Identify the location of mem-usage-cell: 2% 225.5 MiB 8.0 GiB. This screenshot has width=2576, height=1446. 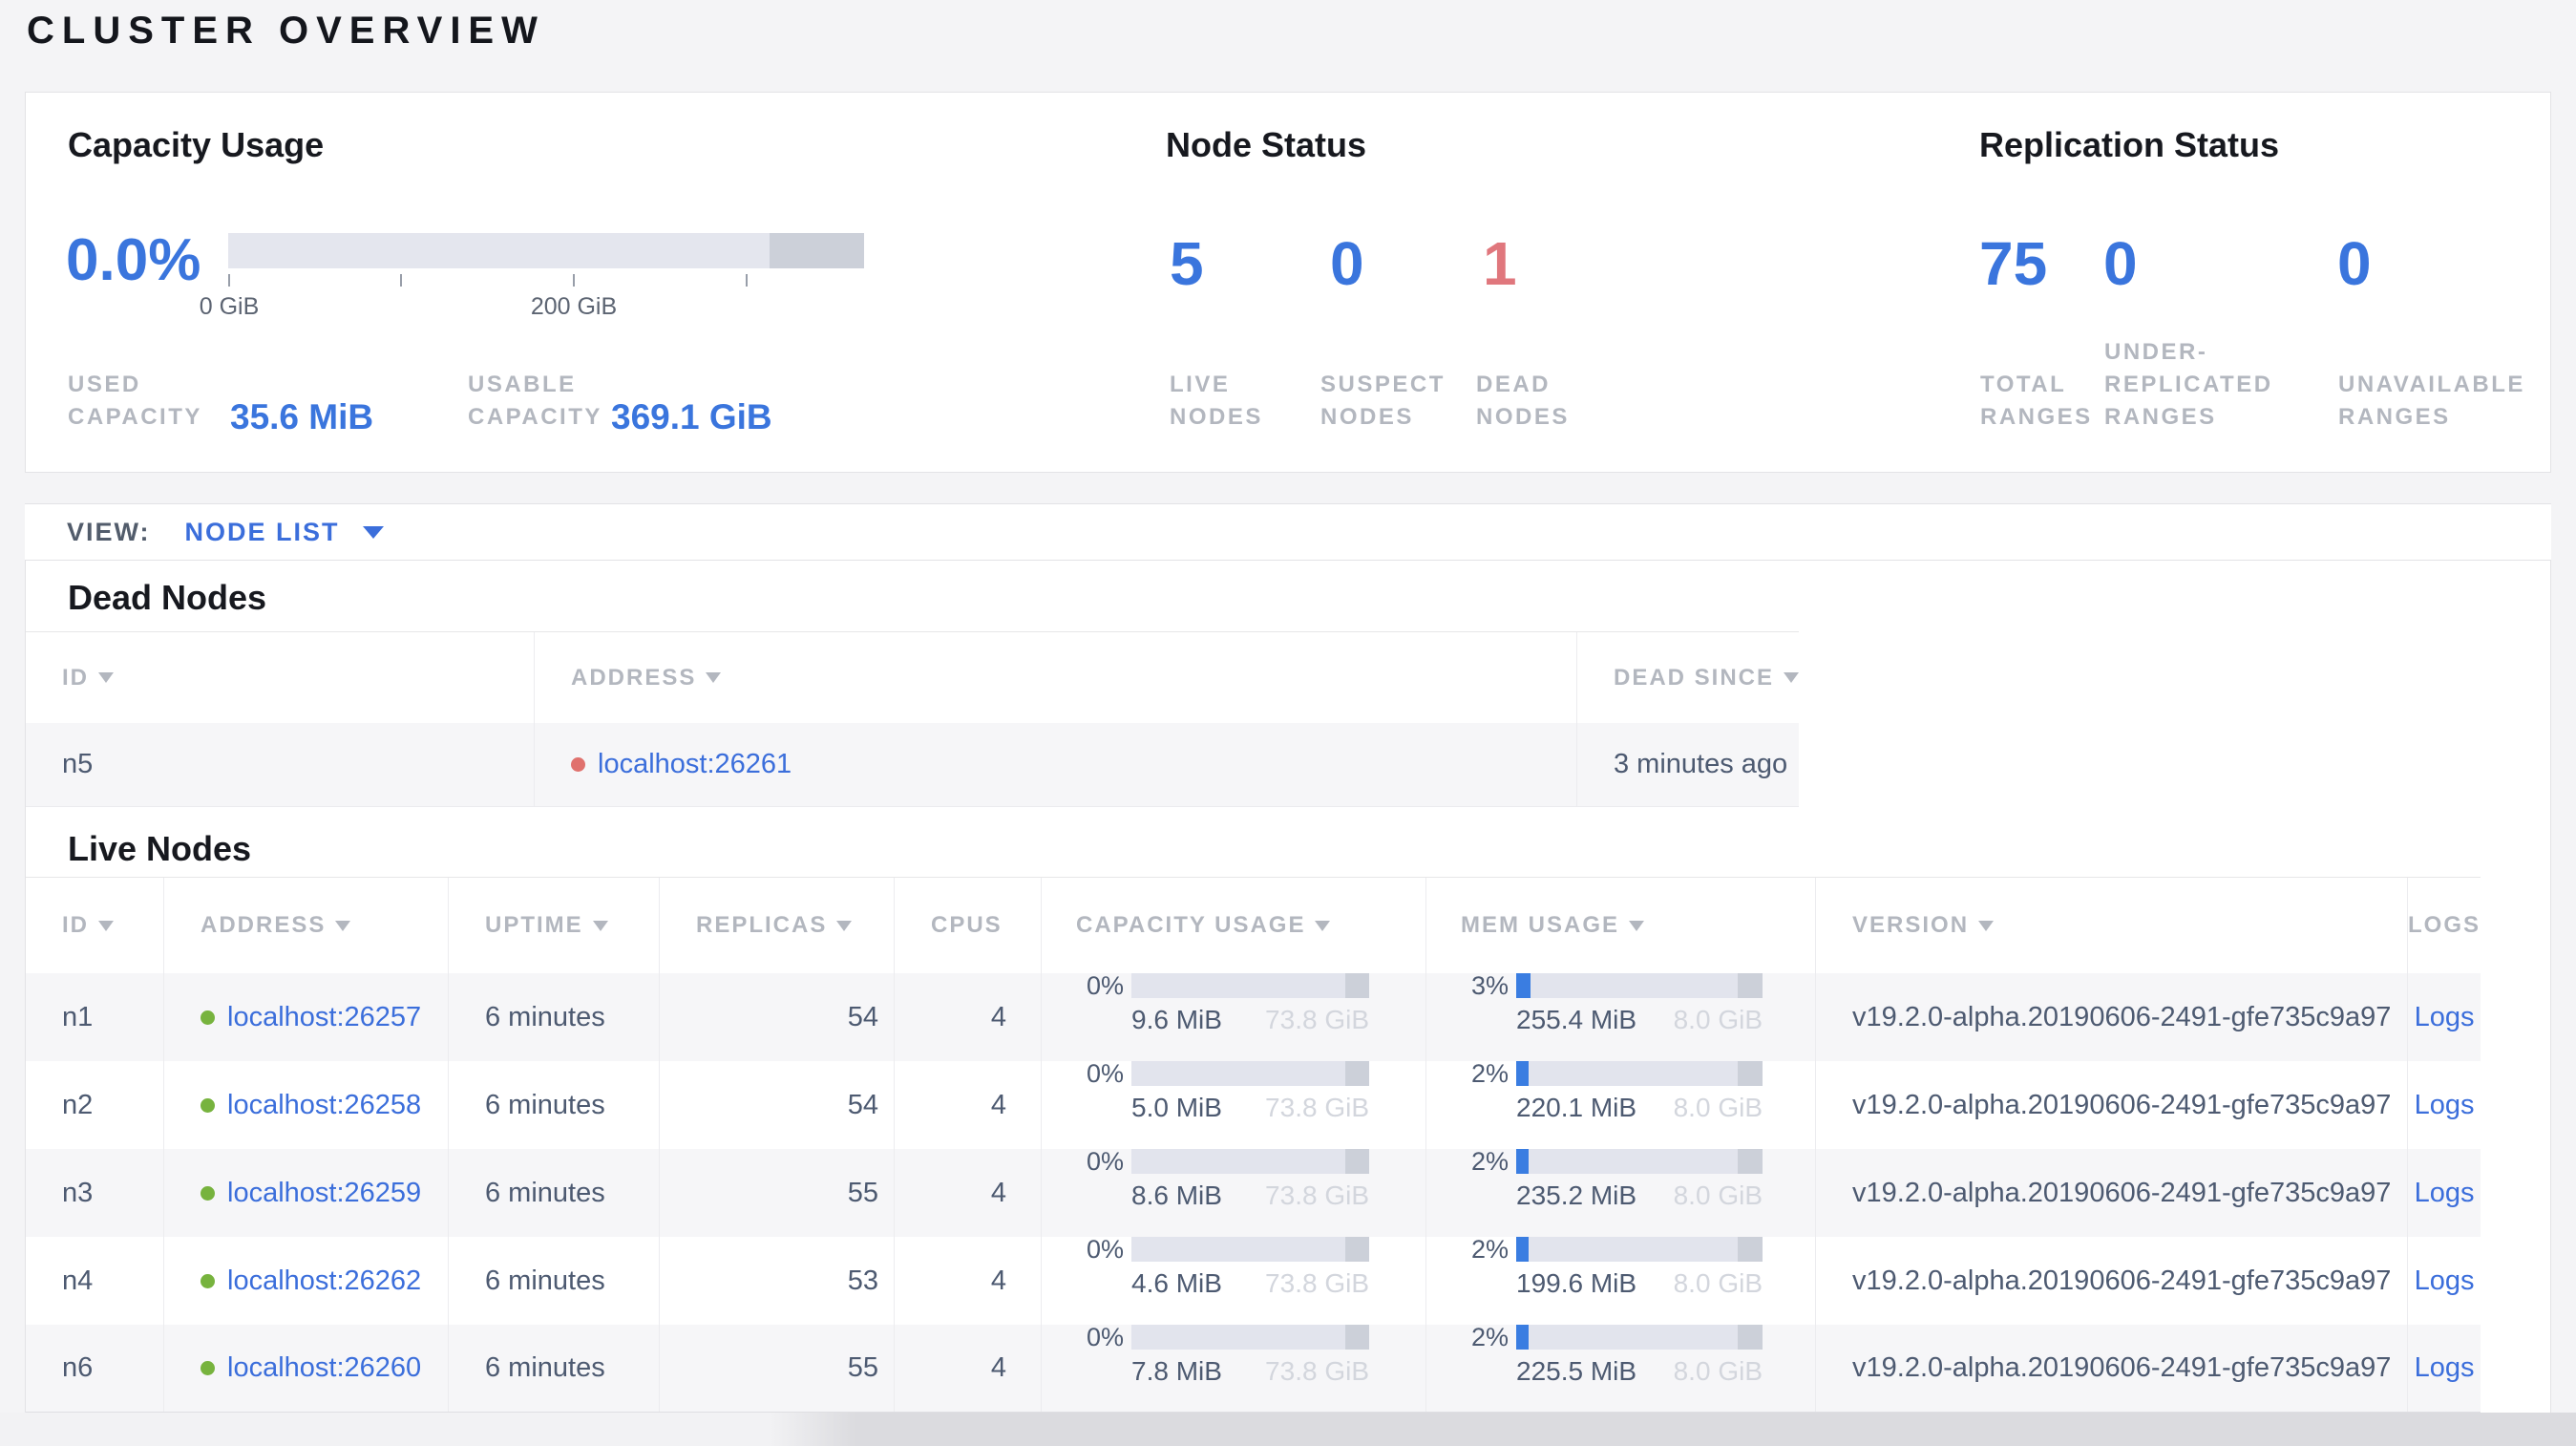
(1620, 1368).